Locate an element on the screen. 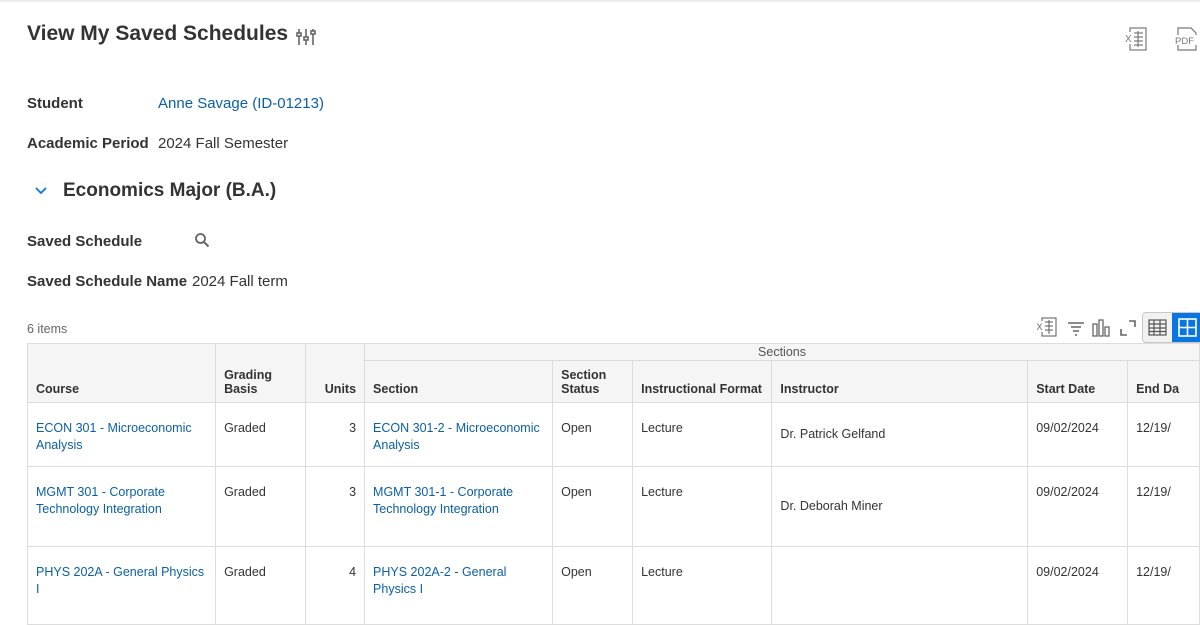  grid-excel-export-icon: X is located at coordinates (1047, 327).